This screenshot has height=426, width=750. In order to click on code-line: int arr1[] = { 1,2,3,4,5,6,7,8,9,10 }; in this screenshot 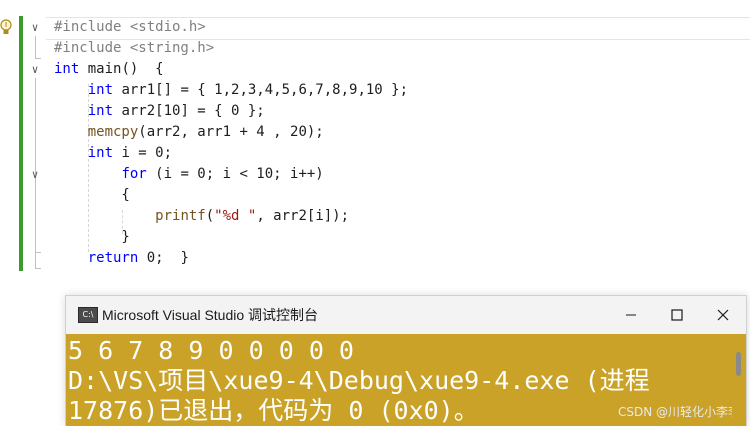, I will do `click(231, 90)`.